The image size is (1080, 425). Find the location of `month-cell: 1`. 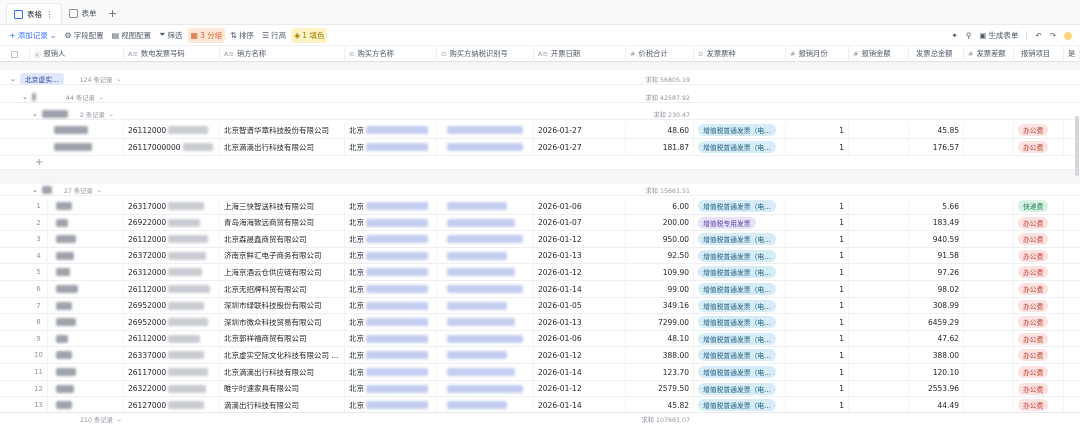

month-cell: 1 is located at coordinates (817, 388).